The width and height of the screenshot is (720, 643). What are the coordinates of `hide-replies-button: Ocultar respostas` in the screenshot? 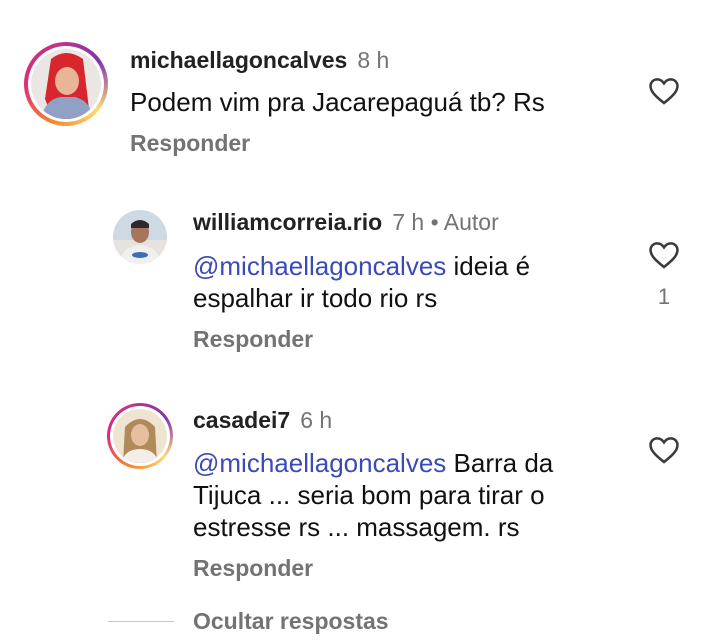 It's located at (291, 621).